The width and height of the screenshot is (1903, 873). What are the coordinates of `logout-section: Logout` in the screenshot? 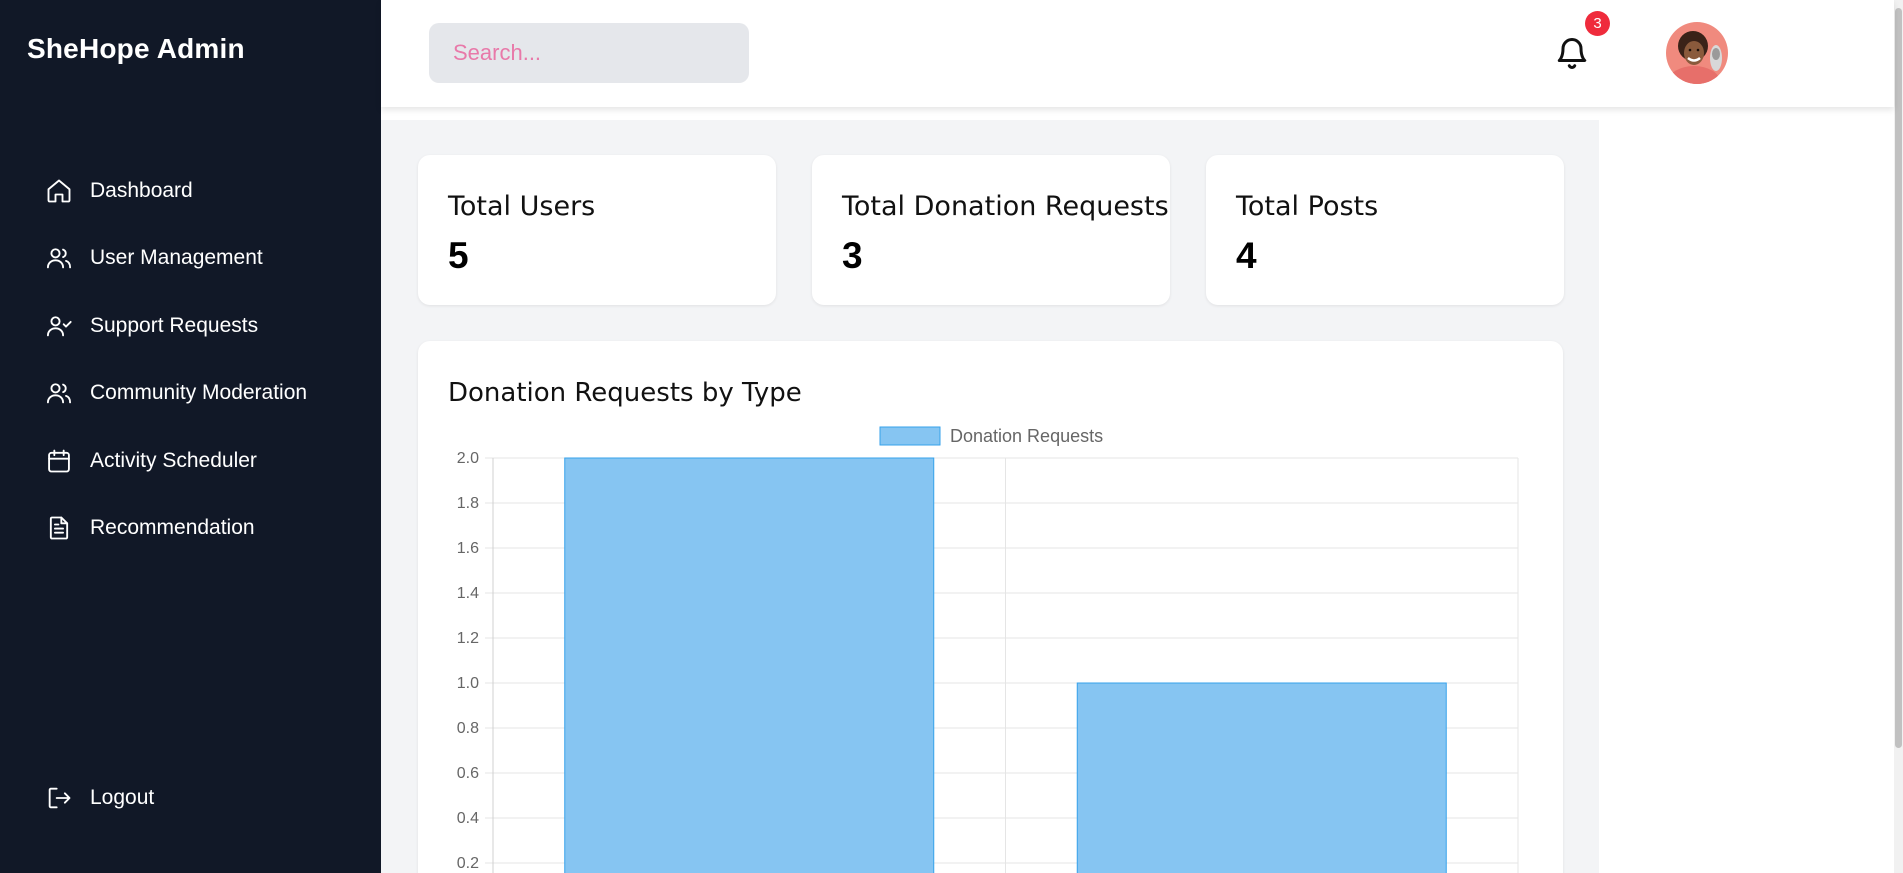 It's located at (190, 798).